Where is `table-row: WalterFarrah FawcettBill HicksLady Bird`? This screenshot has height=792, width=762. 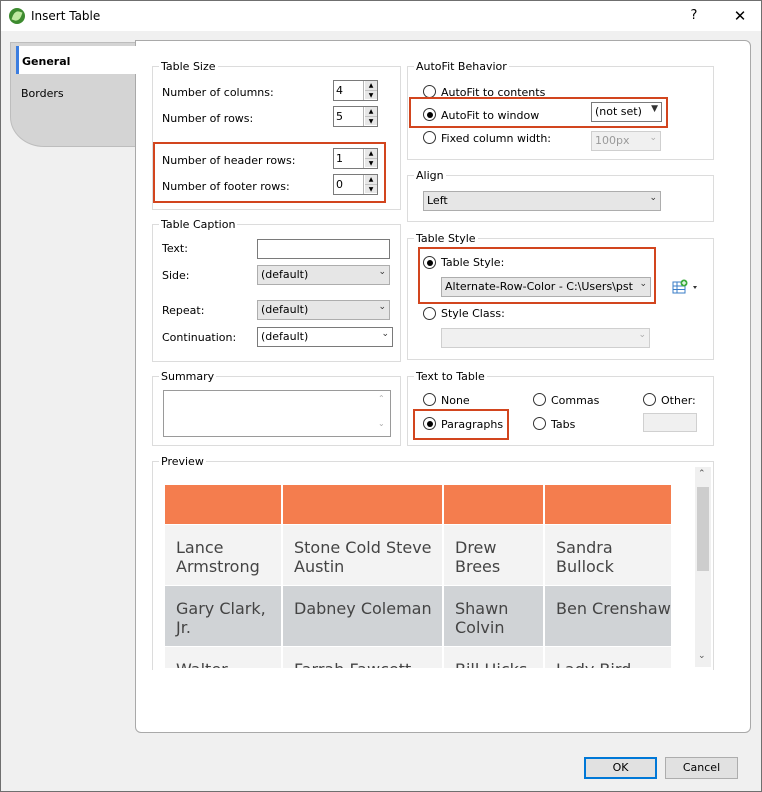
table-row: WalterFarrah FawcettBill HicksLady Bird is located at coordinates (418, 657).